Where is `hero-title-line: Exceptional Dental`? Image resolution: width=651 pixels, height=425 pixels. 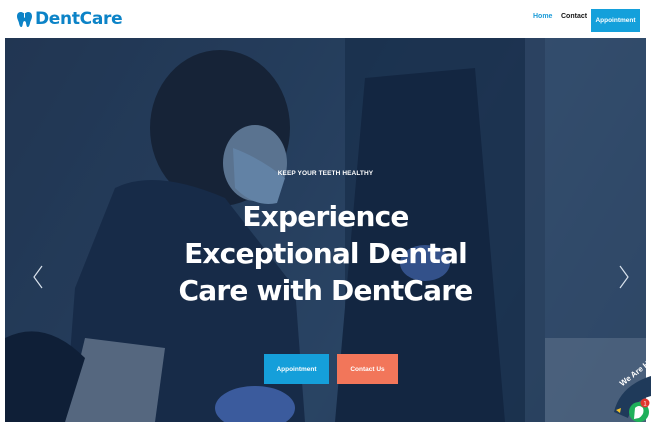
hero-title-line: Exceptional Dental is located at coordinates (326, 253).